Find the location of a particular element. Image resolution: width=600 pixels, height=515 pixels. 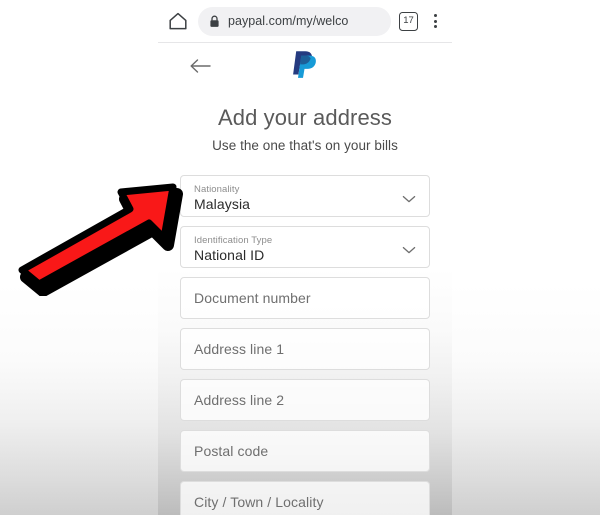

field-label: Identification Type is located at coordinates (233, 240).